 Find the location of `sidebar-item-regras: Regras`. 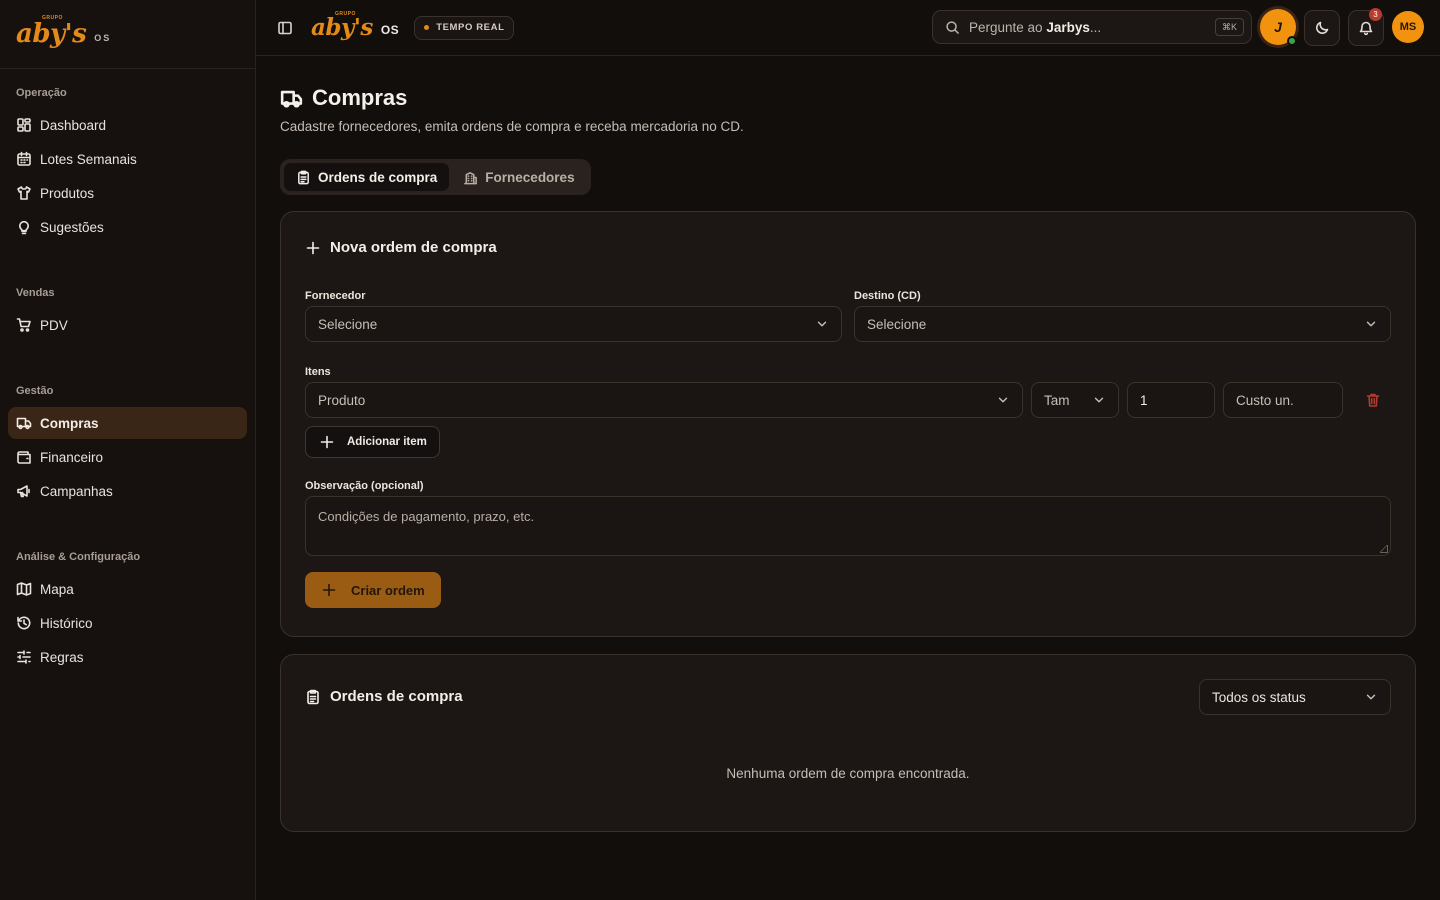

sidebar-item-regras: Regras is located at coordinates (127, 657).